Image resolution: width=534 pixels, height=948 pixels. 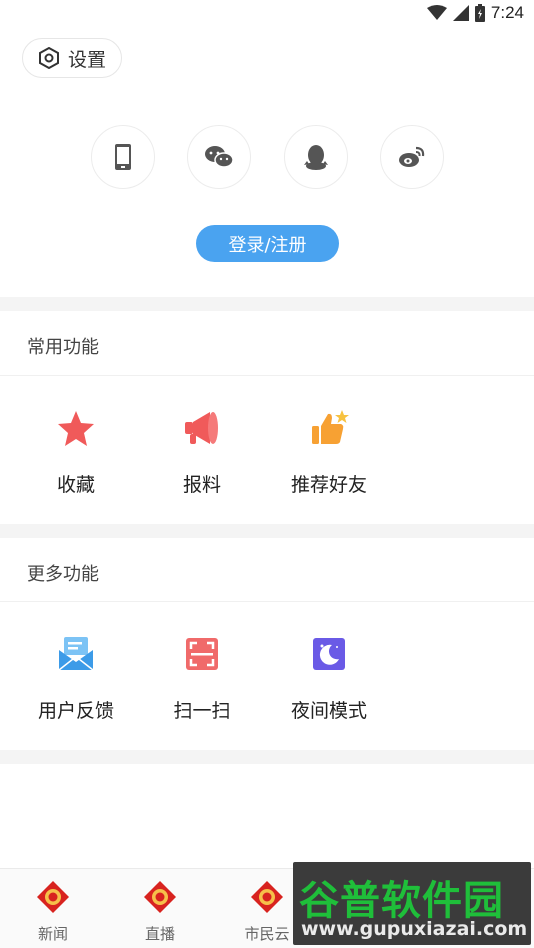 I want to click on scan-label: 扫一扫, so click(x=202, y=711).